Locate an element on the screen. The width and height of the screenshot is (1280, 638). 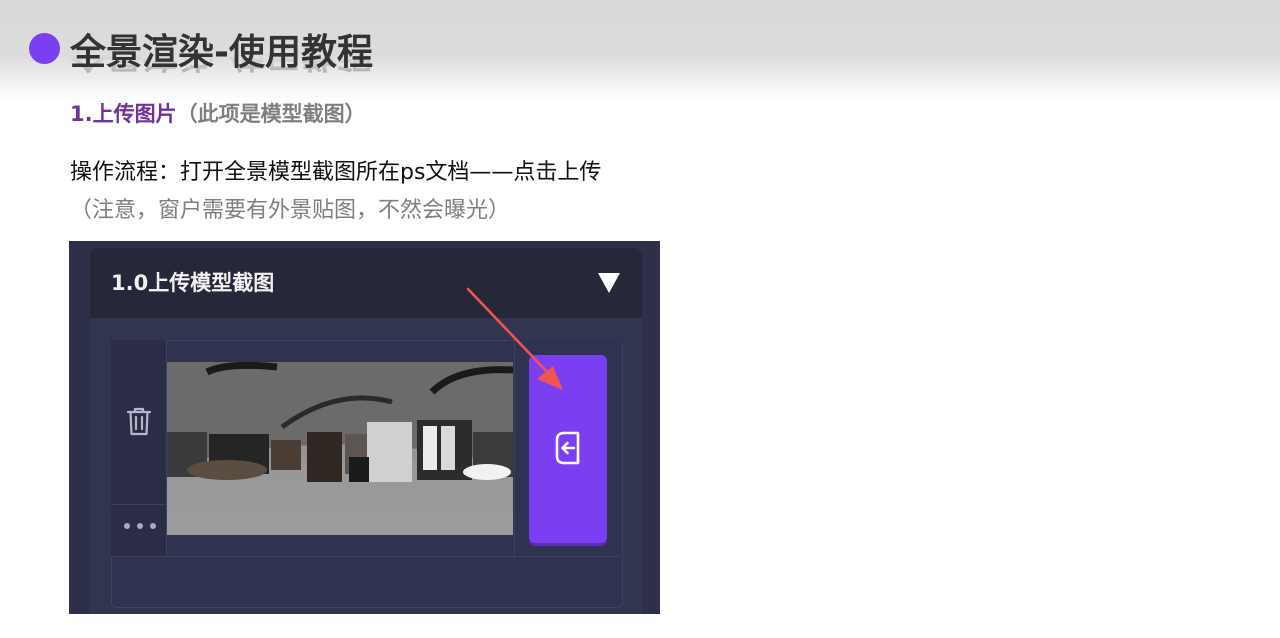
card-divider is located at coordinates (366, 556).